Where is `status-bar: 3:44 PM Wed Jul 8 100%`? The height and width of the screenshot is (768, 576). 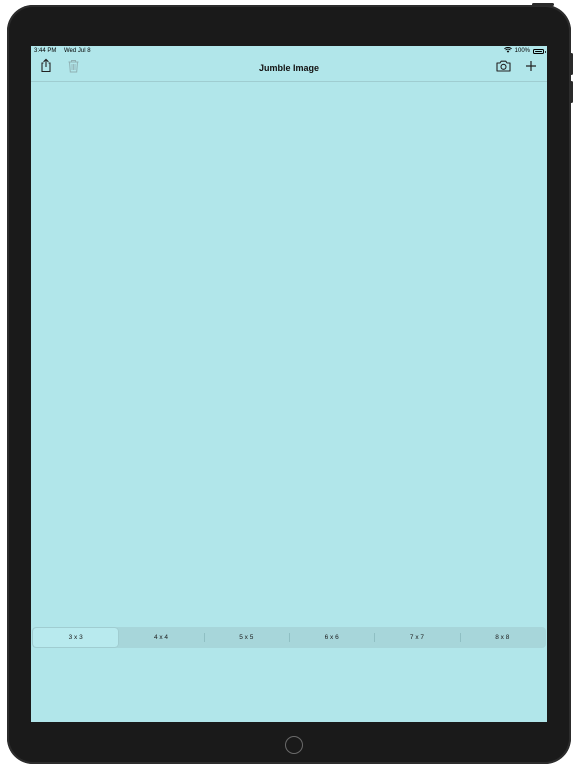
status-bar: 3:44 PM Wed Jul 8 100% is located at coordinates (289, 51).